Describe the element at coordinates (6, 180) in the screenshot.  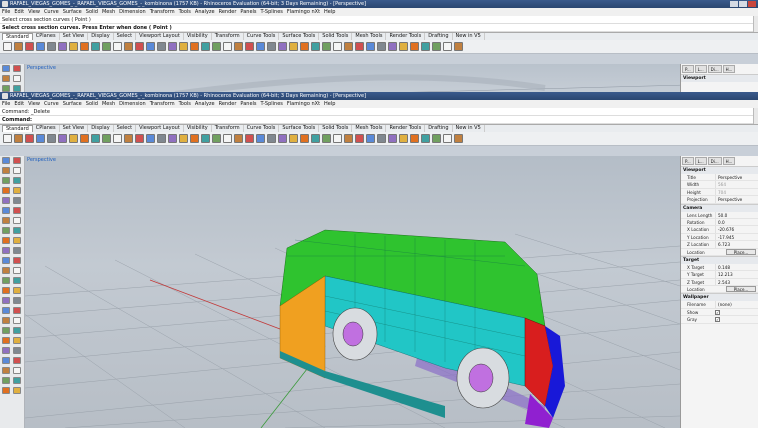
I see `arc-icon` at that location.